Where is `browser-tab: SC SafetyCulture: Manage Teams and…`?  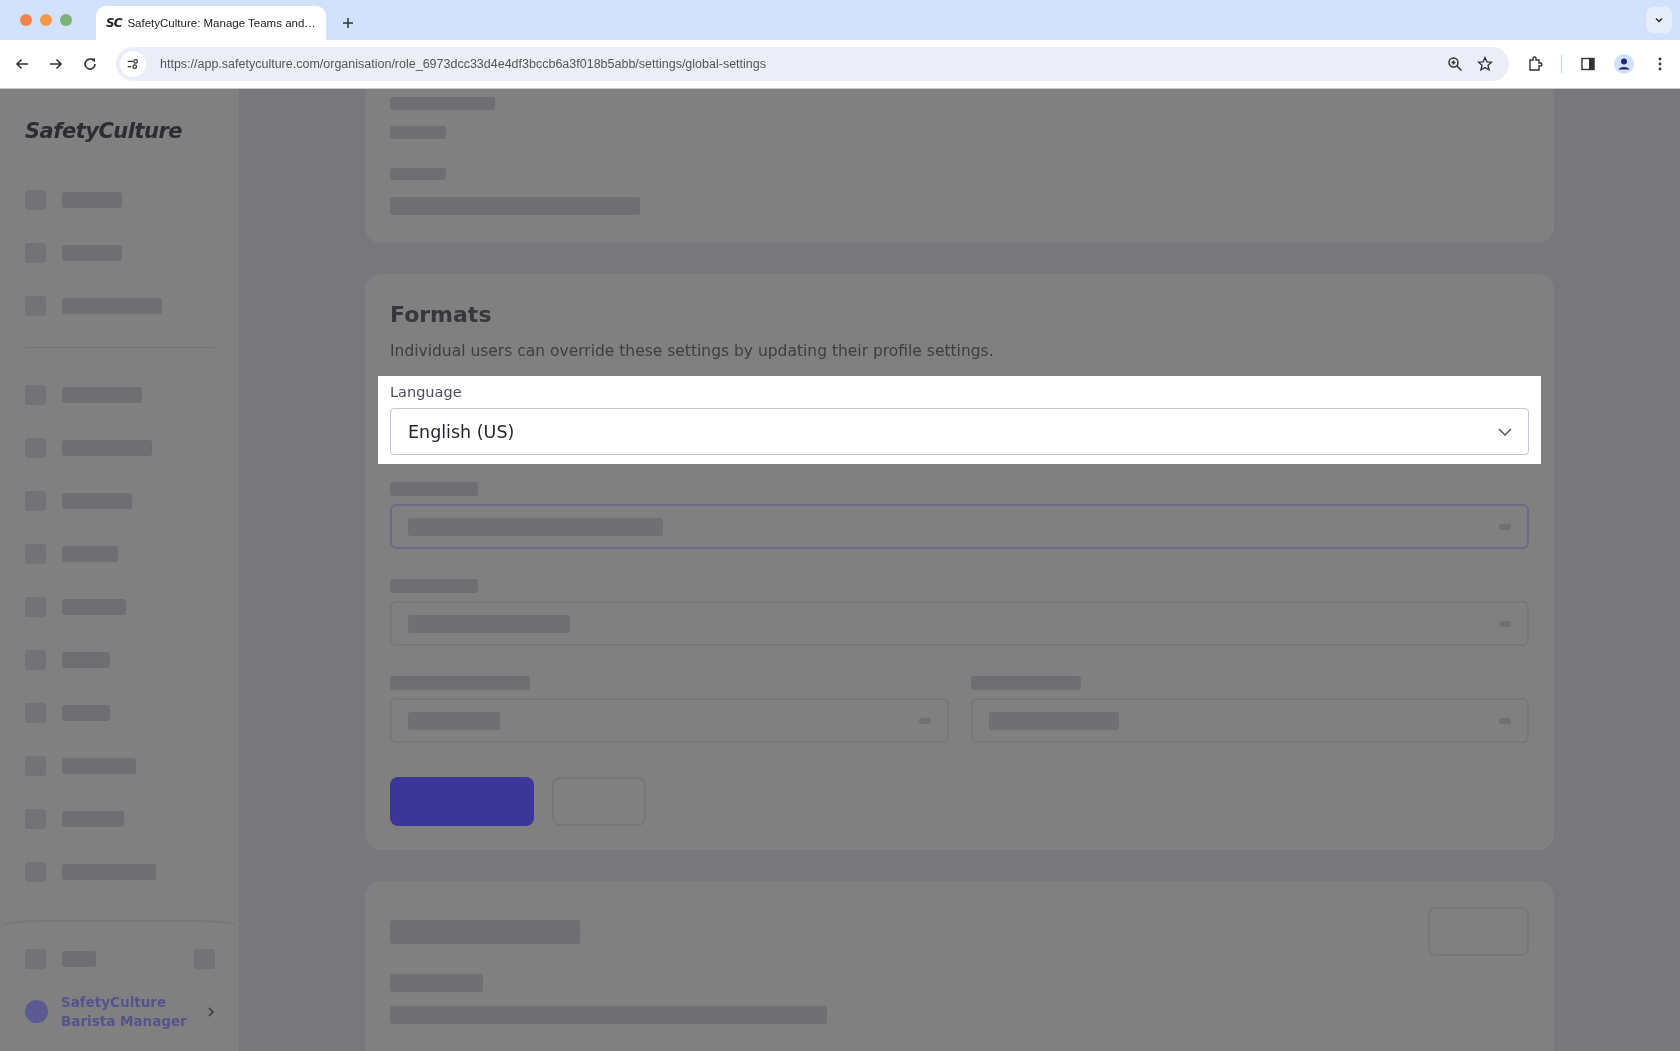
browser-tab: SC SafetyCulture: Manage Teams and… is located at coordinates (211, 23).